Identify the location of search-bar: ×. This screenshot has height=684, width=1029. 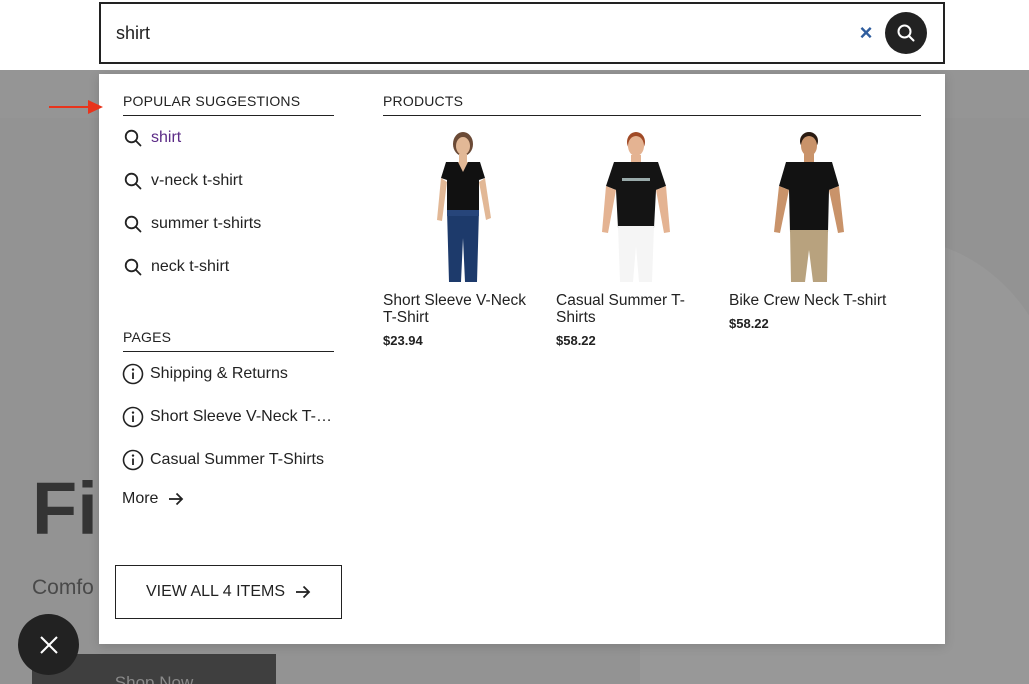
(522, 33).